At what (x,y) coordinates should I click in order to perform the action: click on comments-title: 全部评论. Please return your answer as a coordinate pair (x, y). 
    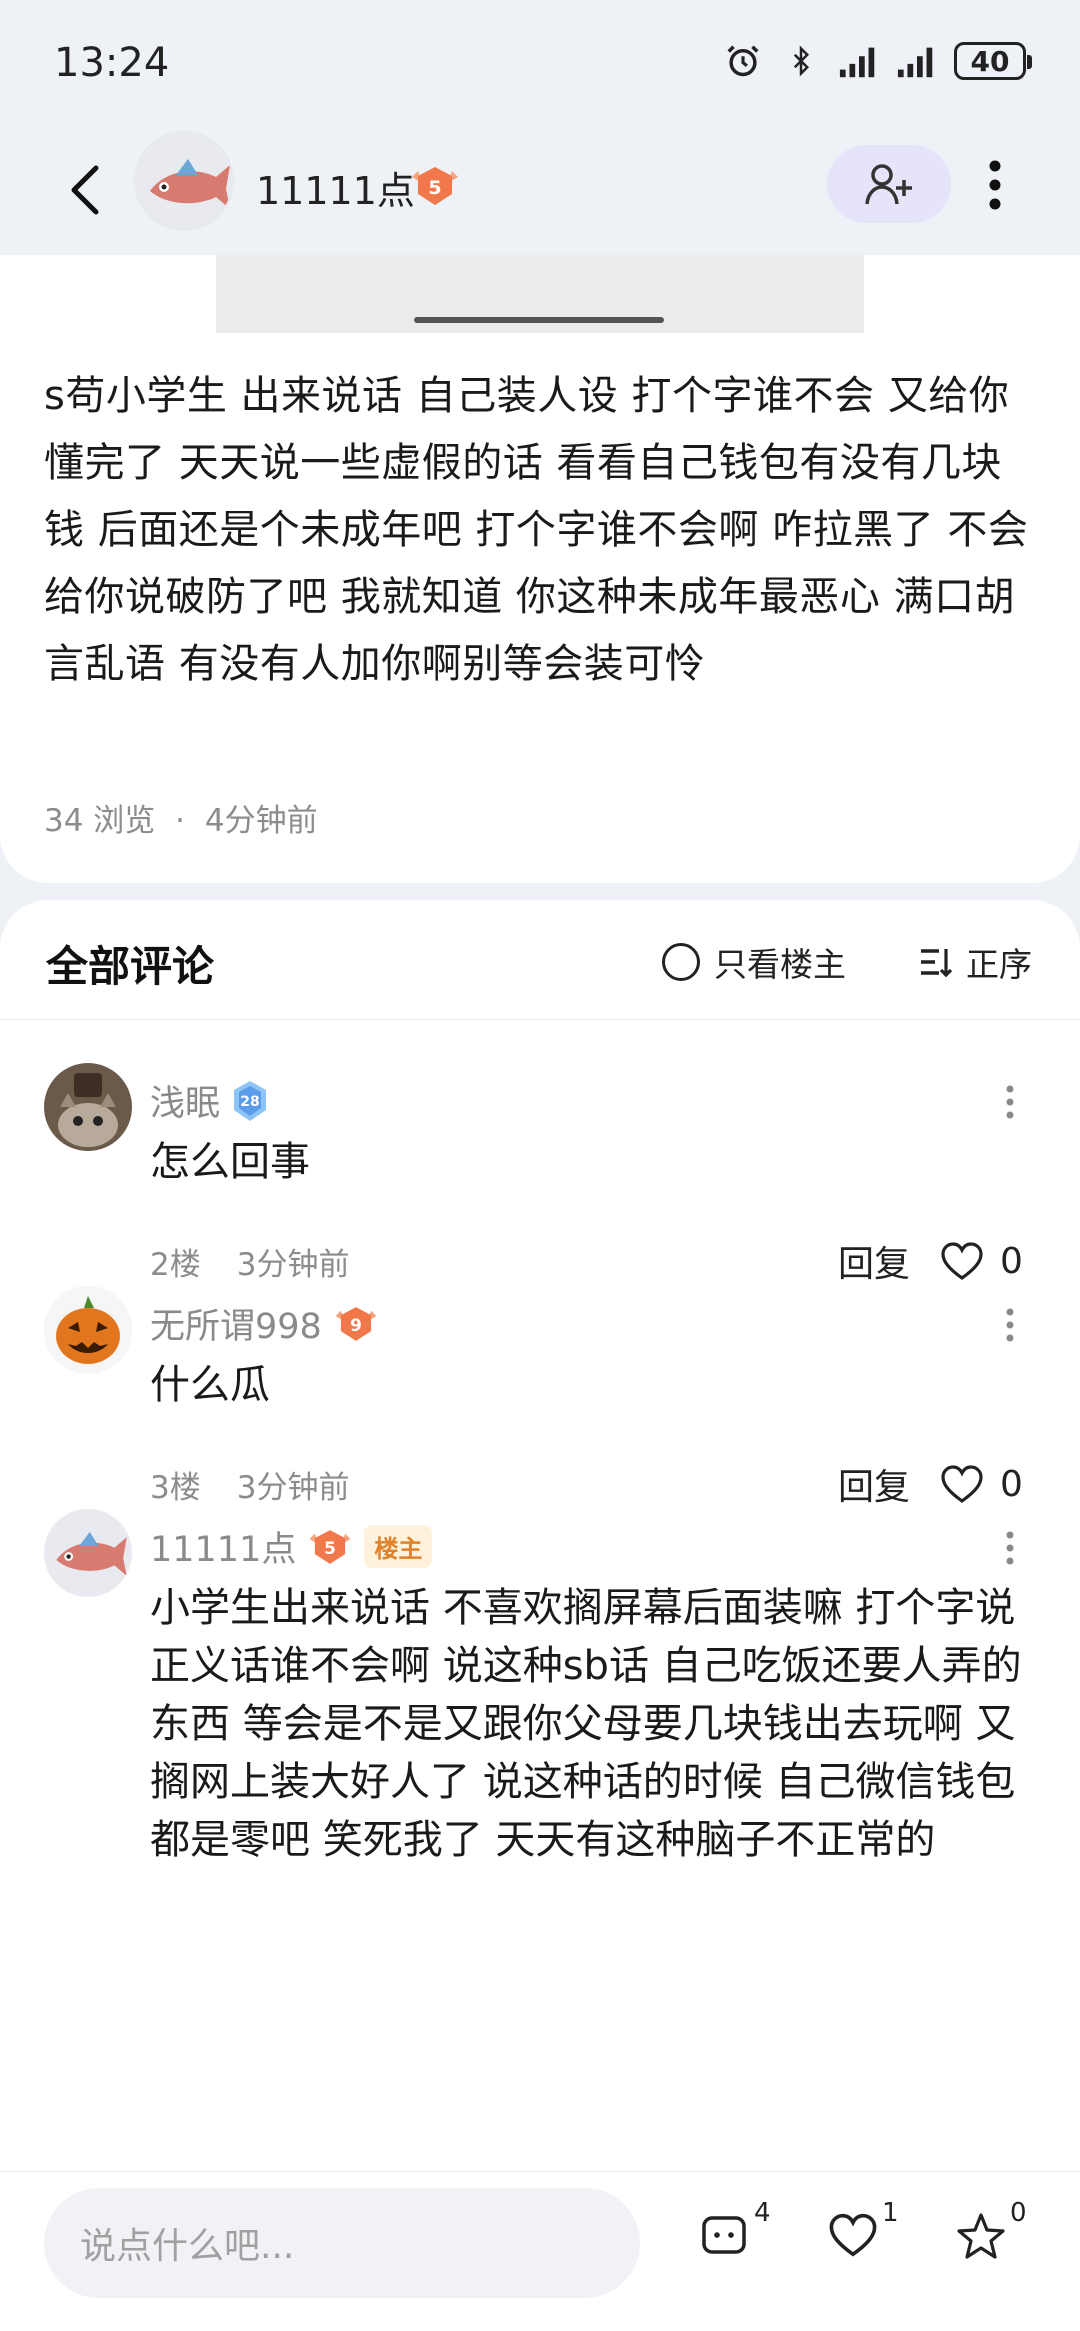
    Looking at the image, I should click on (130, 966).